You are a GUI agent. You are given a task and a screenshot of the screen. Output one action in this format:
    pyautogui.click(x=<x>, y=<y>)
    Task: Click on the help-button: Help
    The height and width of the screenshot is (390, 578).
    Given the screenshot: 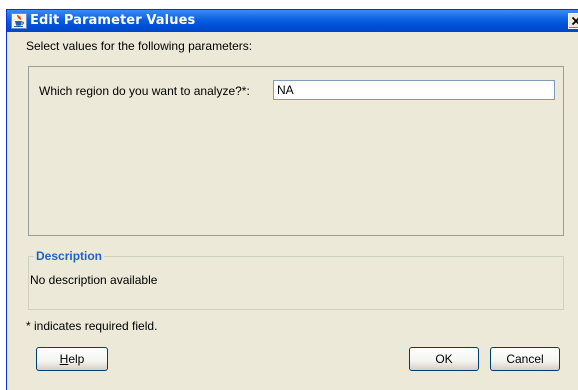 What is the action you would take?
    pyautogui.click(x=72, y=359)
    